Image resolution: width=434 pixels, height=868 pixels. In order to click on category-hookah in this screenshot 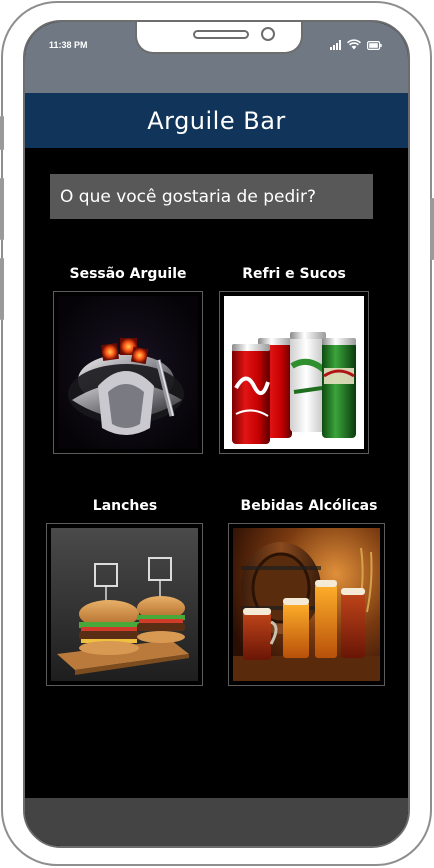, I will do `click(128, 372)`.